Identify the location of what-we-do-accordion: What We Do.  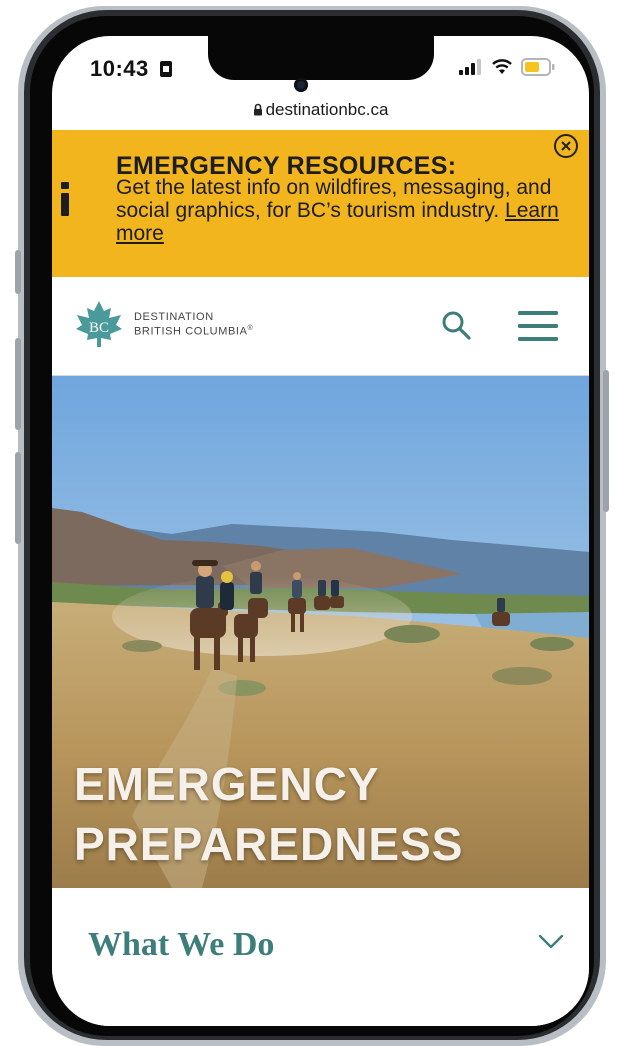
(320, 957).